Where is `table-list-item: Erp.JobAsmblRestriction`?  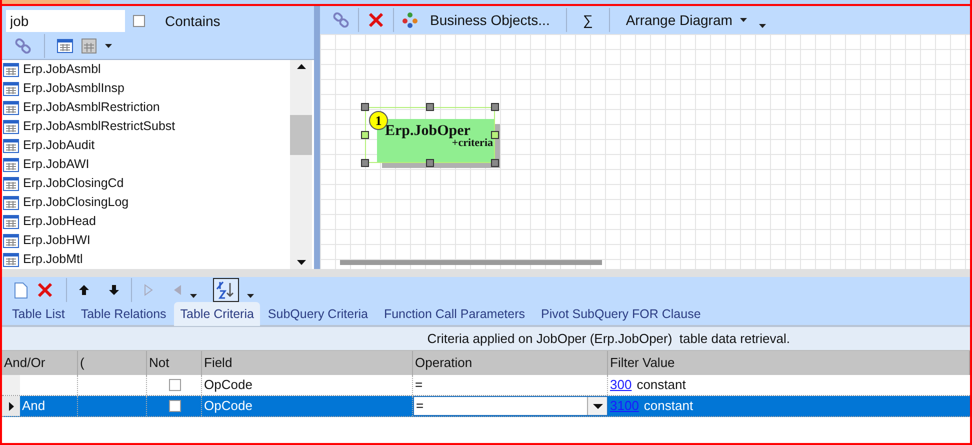
table-list-item: Erp.JobAsmblRestriction is located at coordinates (146, 107).